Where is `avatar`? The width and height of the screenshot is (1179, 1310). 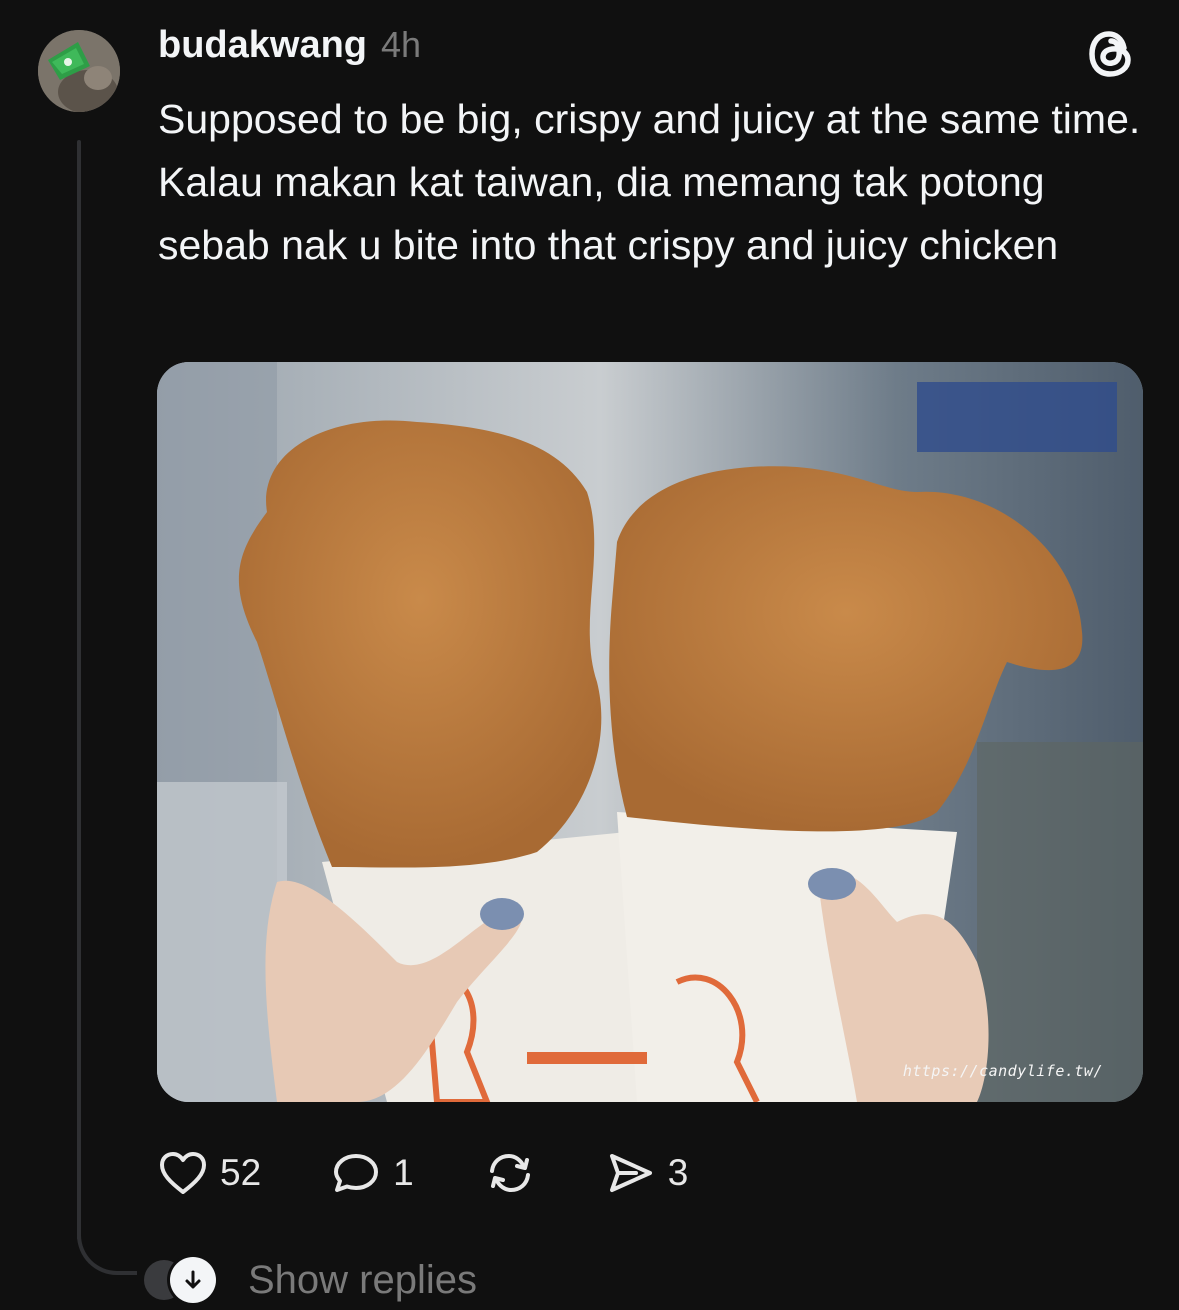 avatar is located at coordinates (79, 71).